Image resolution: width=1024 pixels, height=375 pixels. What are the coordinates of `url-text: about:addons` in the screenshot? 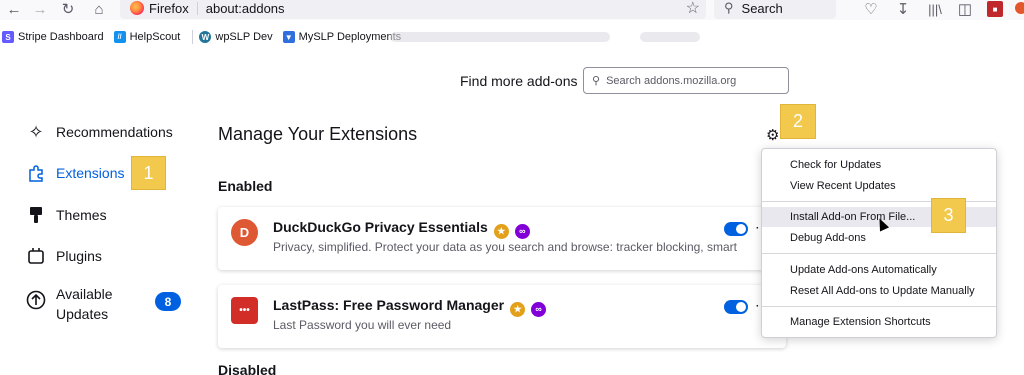 It's located at (245, 8).